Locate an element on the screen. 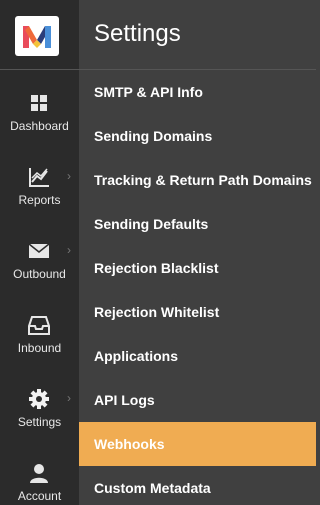 This screenshot has width=320, height=505. rail-label: Dashboard is located at coordinates (39, 126).